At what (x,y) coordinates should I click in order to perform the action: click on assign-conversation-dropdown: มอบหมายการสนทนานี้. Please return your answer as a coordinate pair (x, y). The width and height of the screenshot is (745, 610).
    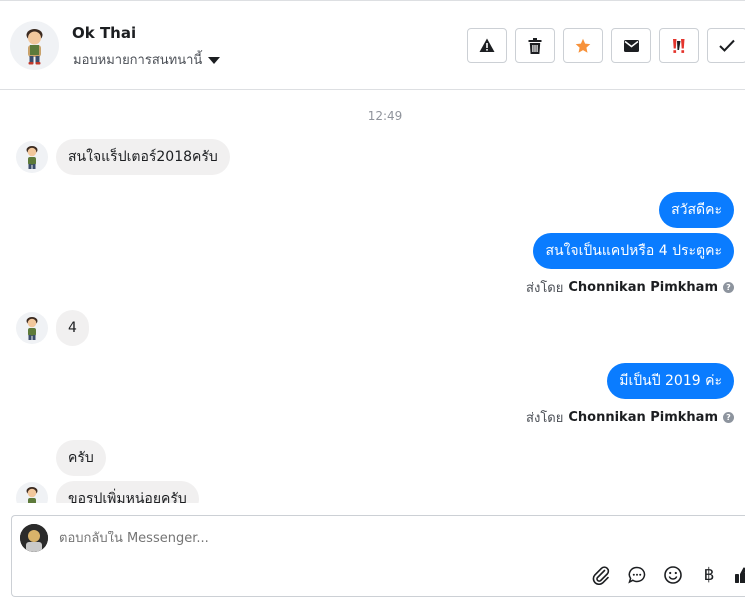
    Looking at the image, I should click on (147, 59).